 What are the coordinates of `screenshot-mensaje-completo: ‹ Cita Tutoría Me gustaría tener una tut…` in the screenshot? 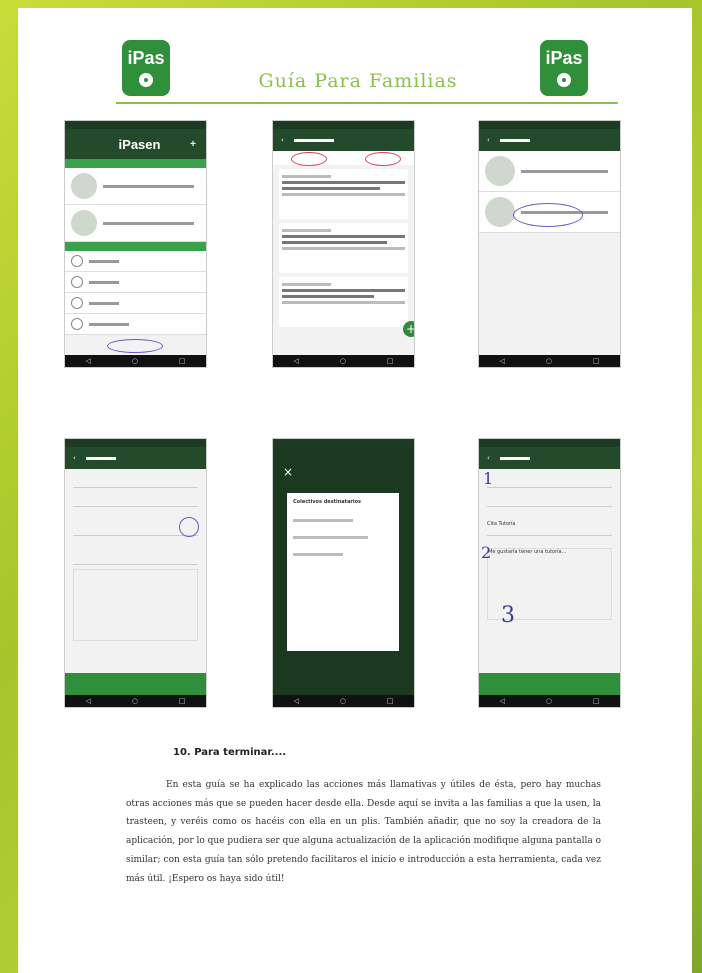 It's located at (549, 573).